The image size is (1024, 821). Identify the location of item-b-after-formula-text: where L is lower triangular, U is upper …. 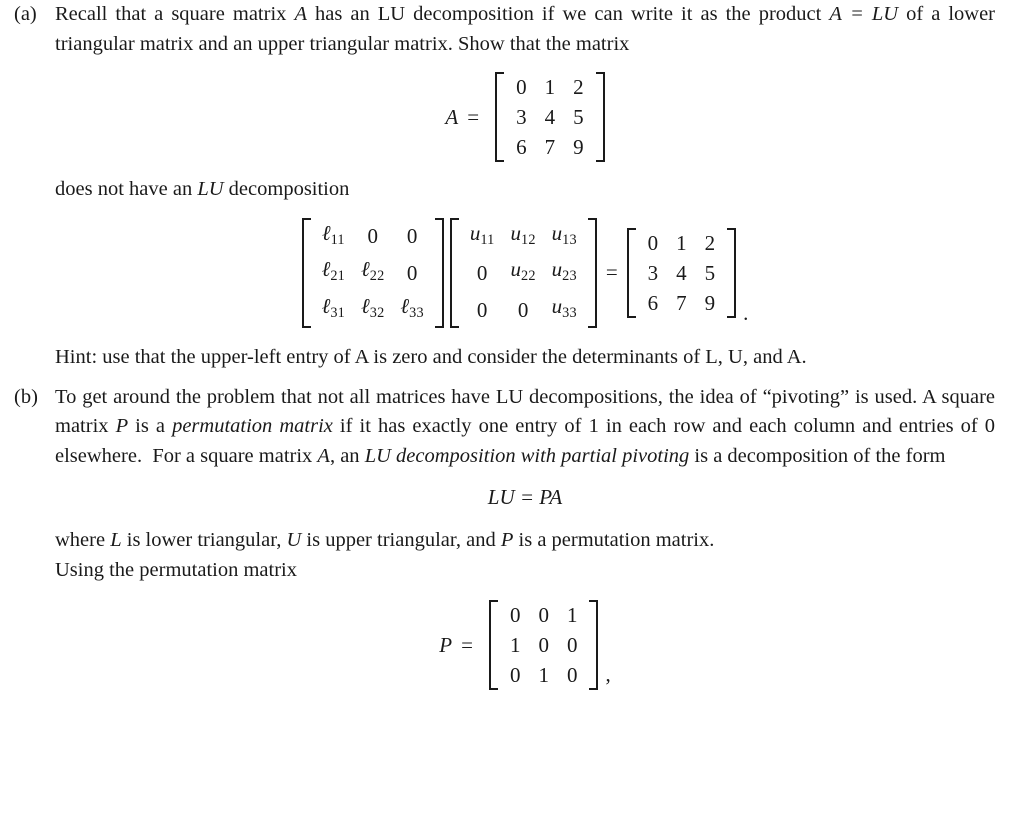
(385, 555).